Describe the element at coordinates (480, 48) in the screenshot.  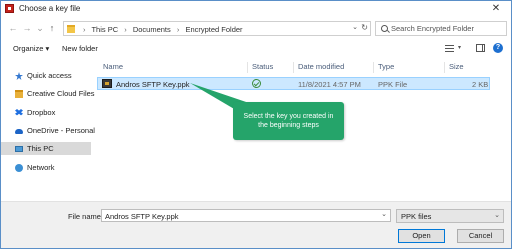
I see `preview-pane-icon` at that location.